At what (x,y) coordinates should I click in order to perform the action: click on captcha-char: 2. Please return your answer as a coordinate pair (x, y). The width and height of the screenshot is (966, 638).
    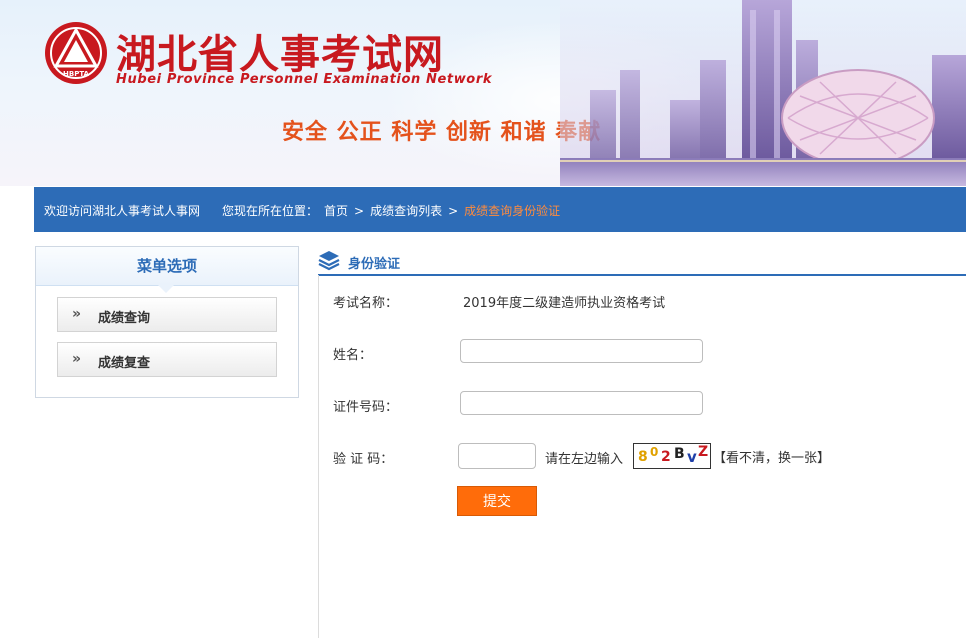
    Looking at the image, I should click on (666, 457).